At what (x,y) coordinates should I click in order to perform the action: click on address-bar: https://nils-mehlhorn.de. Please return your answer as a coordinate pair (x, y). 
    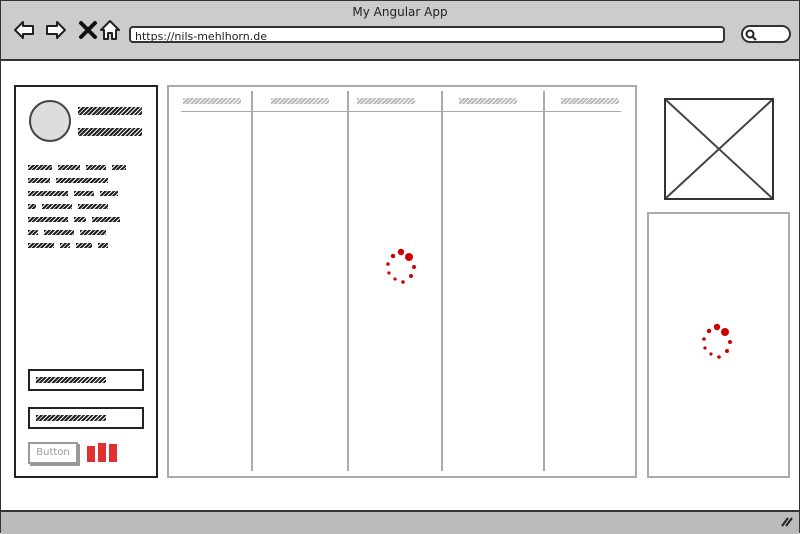
    Looking at the image, I should click on (427, 34).